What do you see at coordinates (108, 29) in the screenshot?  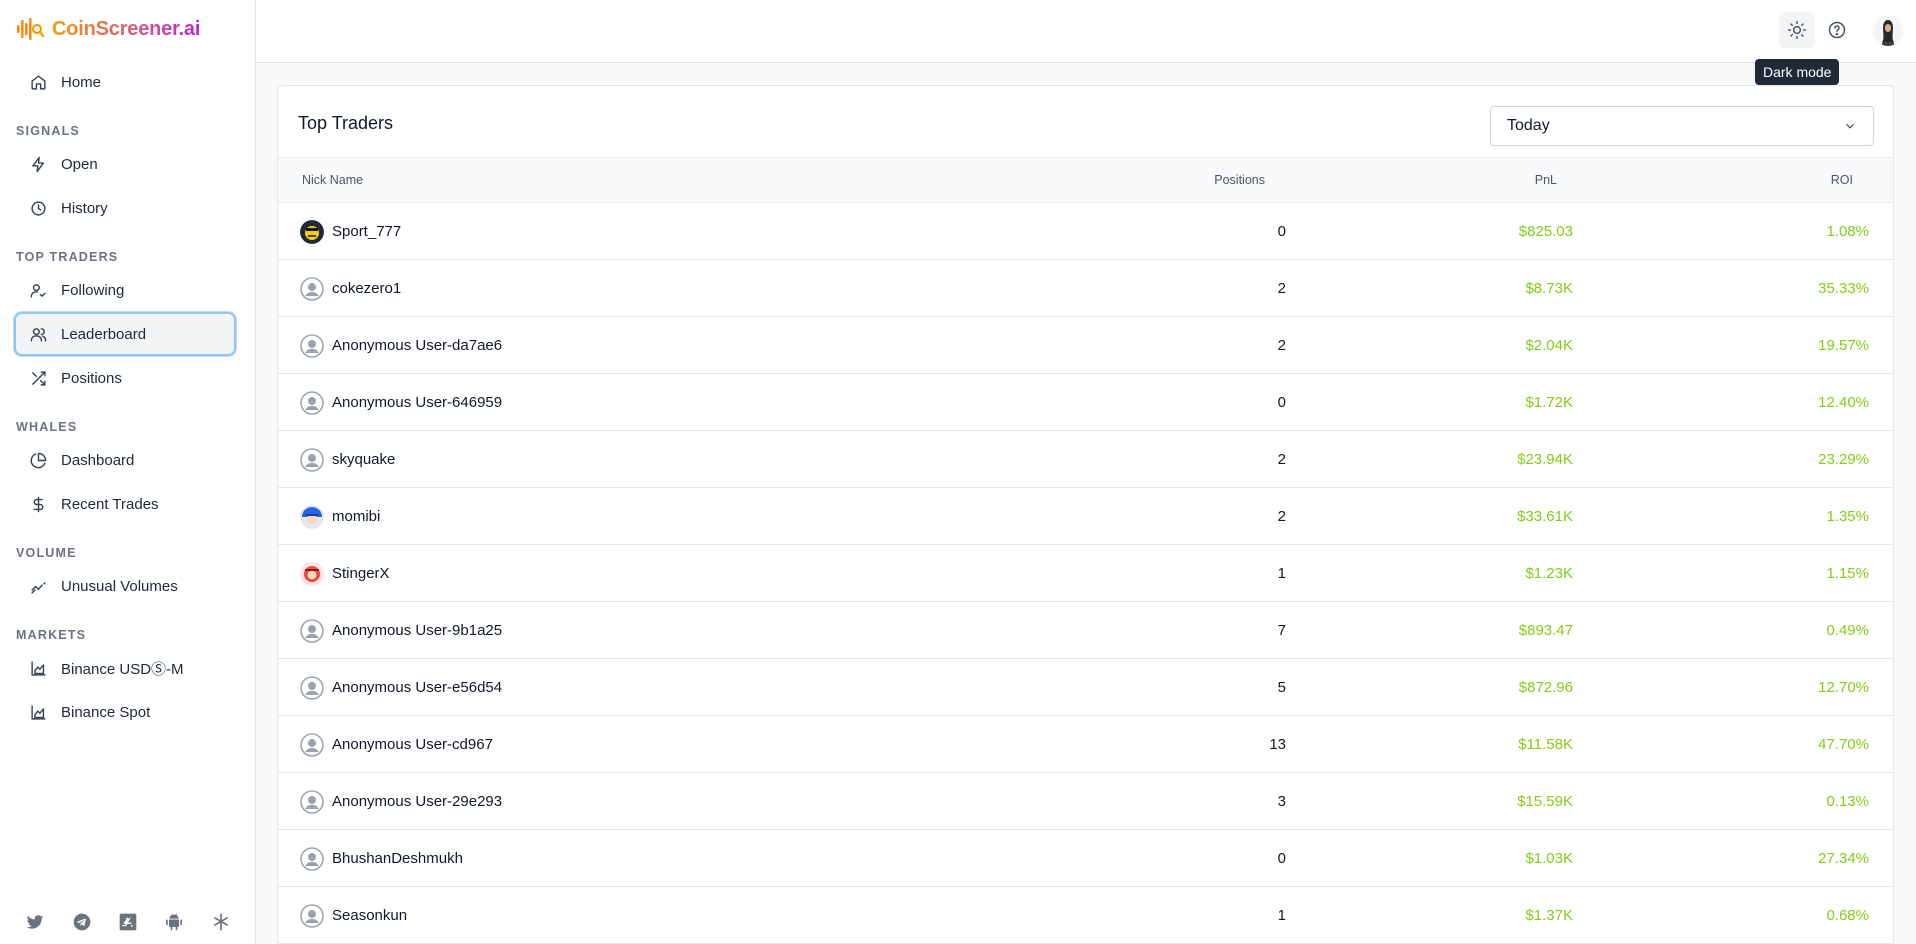 I see `app-logo: CoinScreener.ai` at bounding box center [108, 29].